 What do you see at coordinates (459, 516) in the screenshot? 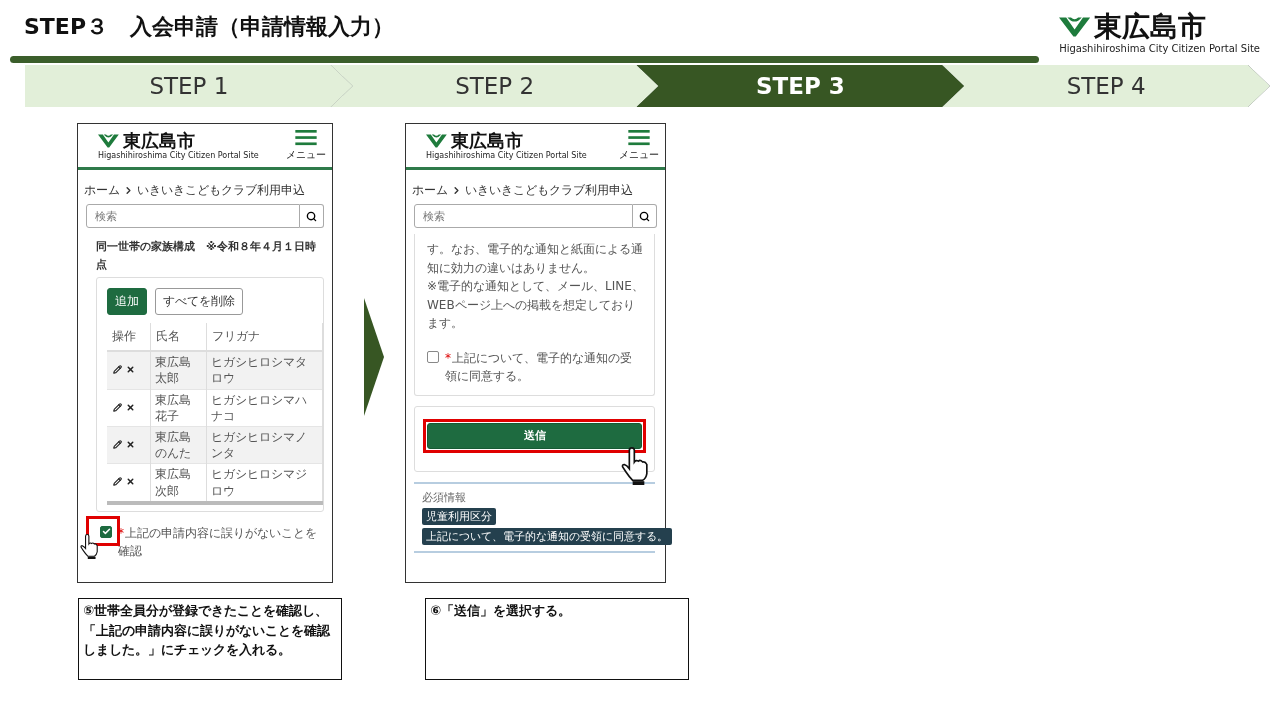
I see `required-tag: 児童利用区分` at bounding box center [459, 516].